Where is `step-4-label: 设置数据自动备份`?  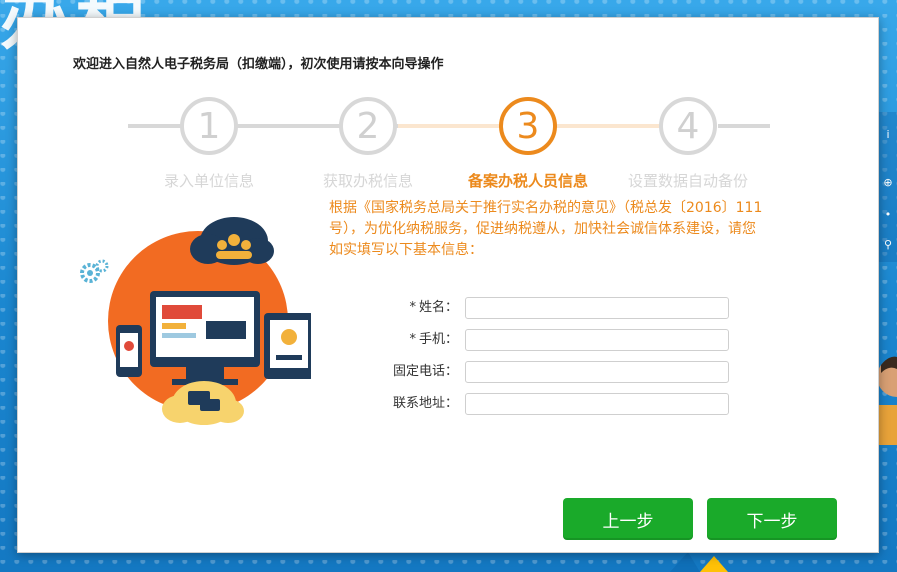
step-4-label: 设置数据自动备份 is located at coordinates (687, 181).